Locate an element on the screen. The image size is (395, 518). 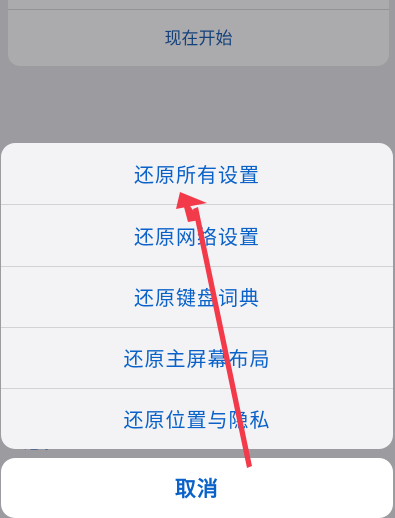
baidu-watermark: Baidu经验 jingyan.baidu.com is located at coordinates (328, 477).